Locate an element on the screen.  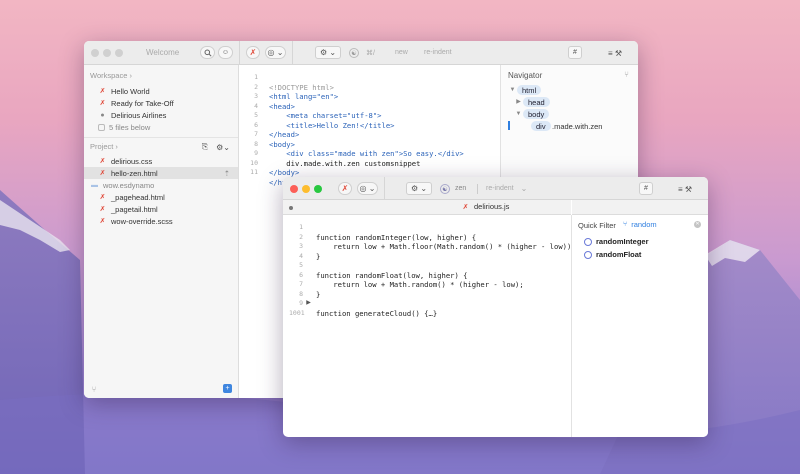
zen-logo-icon: ✗ is located at coordinates (345, 188).